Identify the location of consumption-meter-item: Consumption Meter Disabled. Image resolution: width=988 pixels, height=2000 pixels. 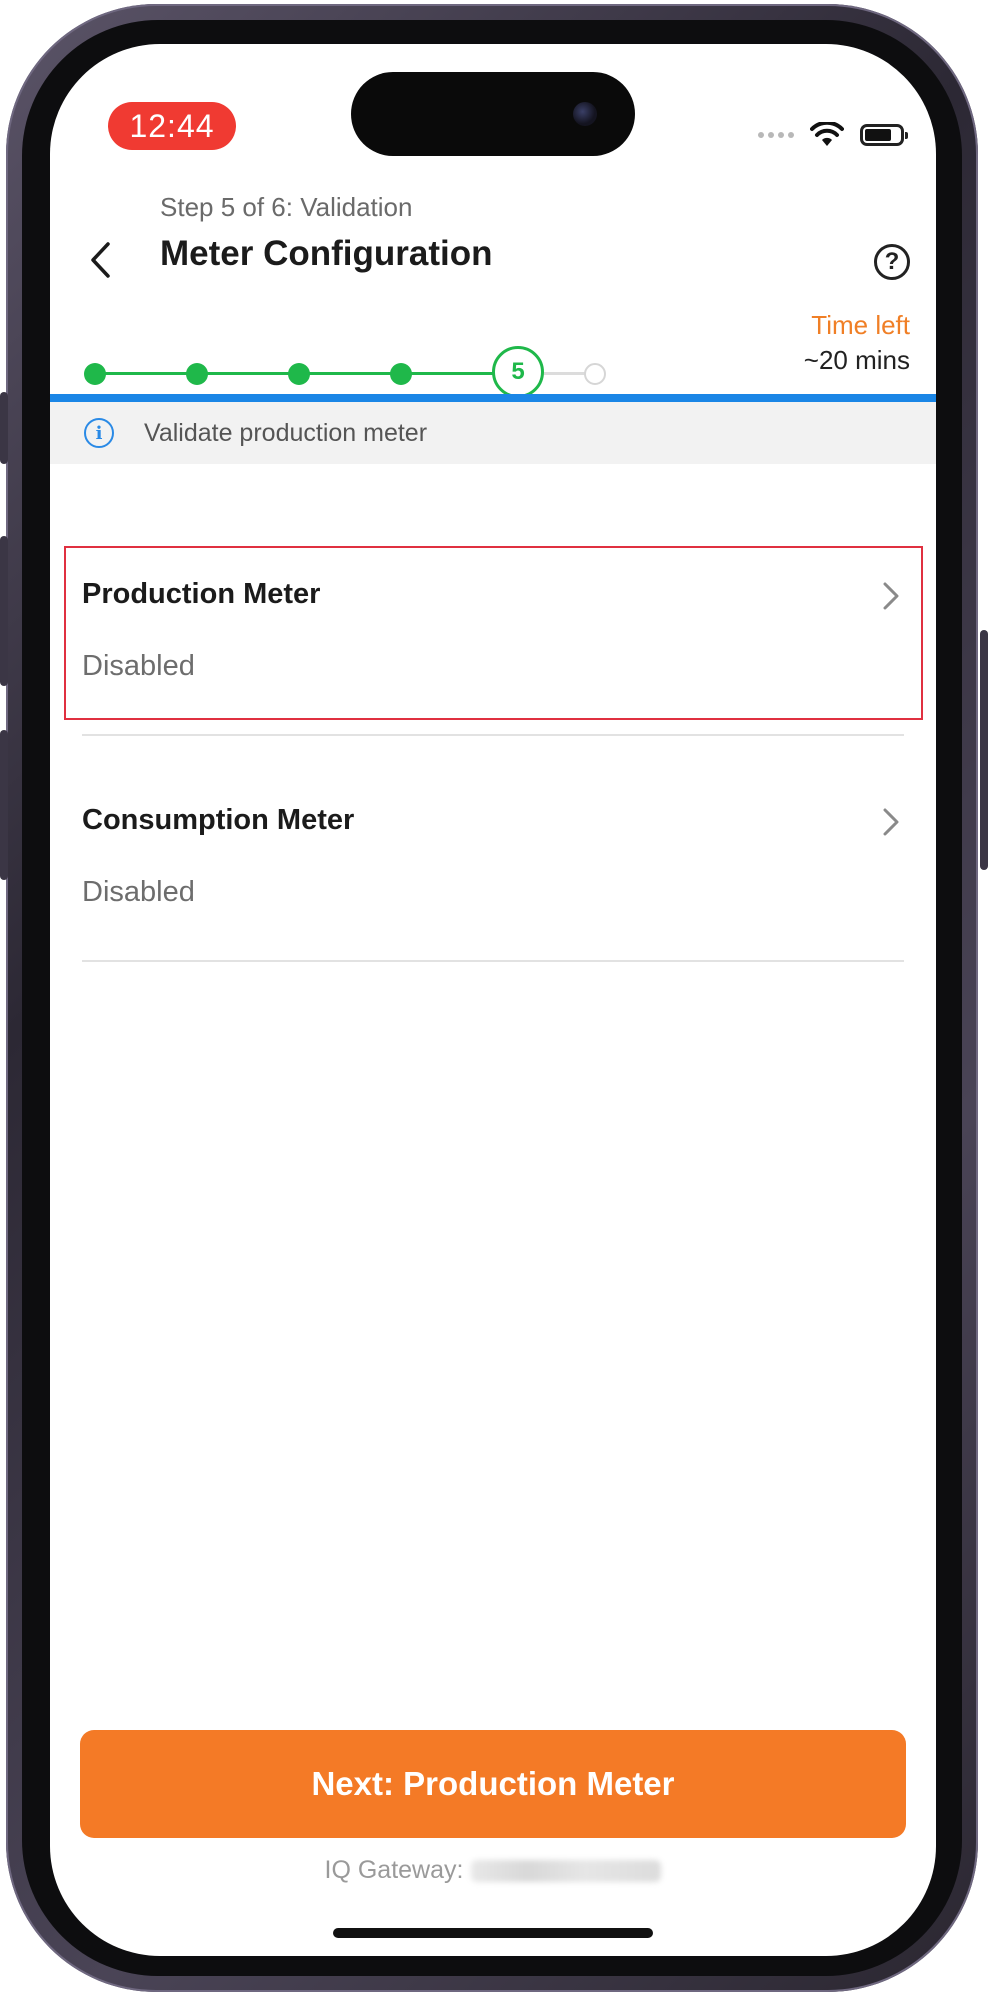
(493, 860).